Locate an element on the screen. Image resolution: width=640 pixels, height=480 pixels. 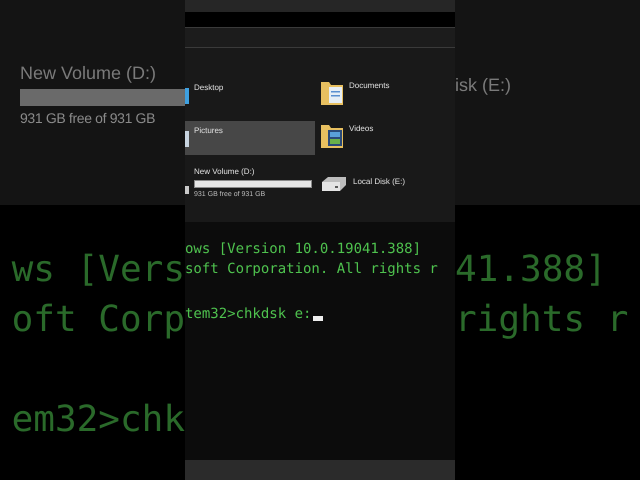
item-label: Videos is located at coordinates (361, 129).